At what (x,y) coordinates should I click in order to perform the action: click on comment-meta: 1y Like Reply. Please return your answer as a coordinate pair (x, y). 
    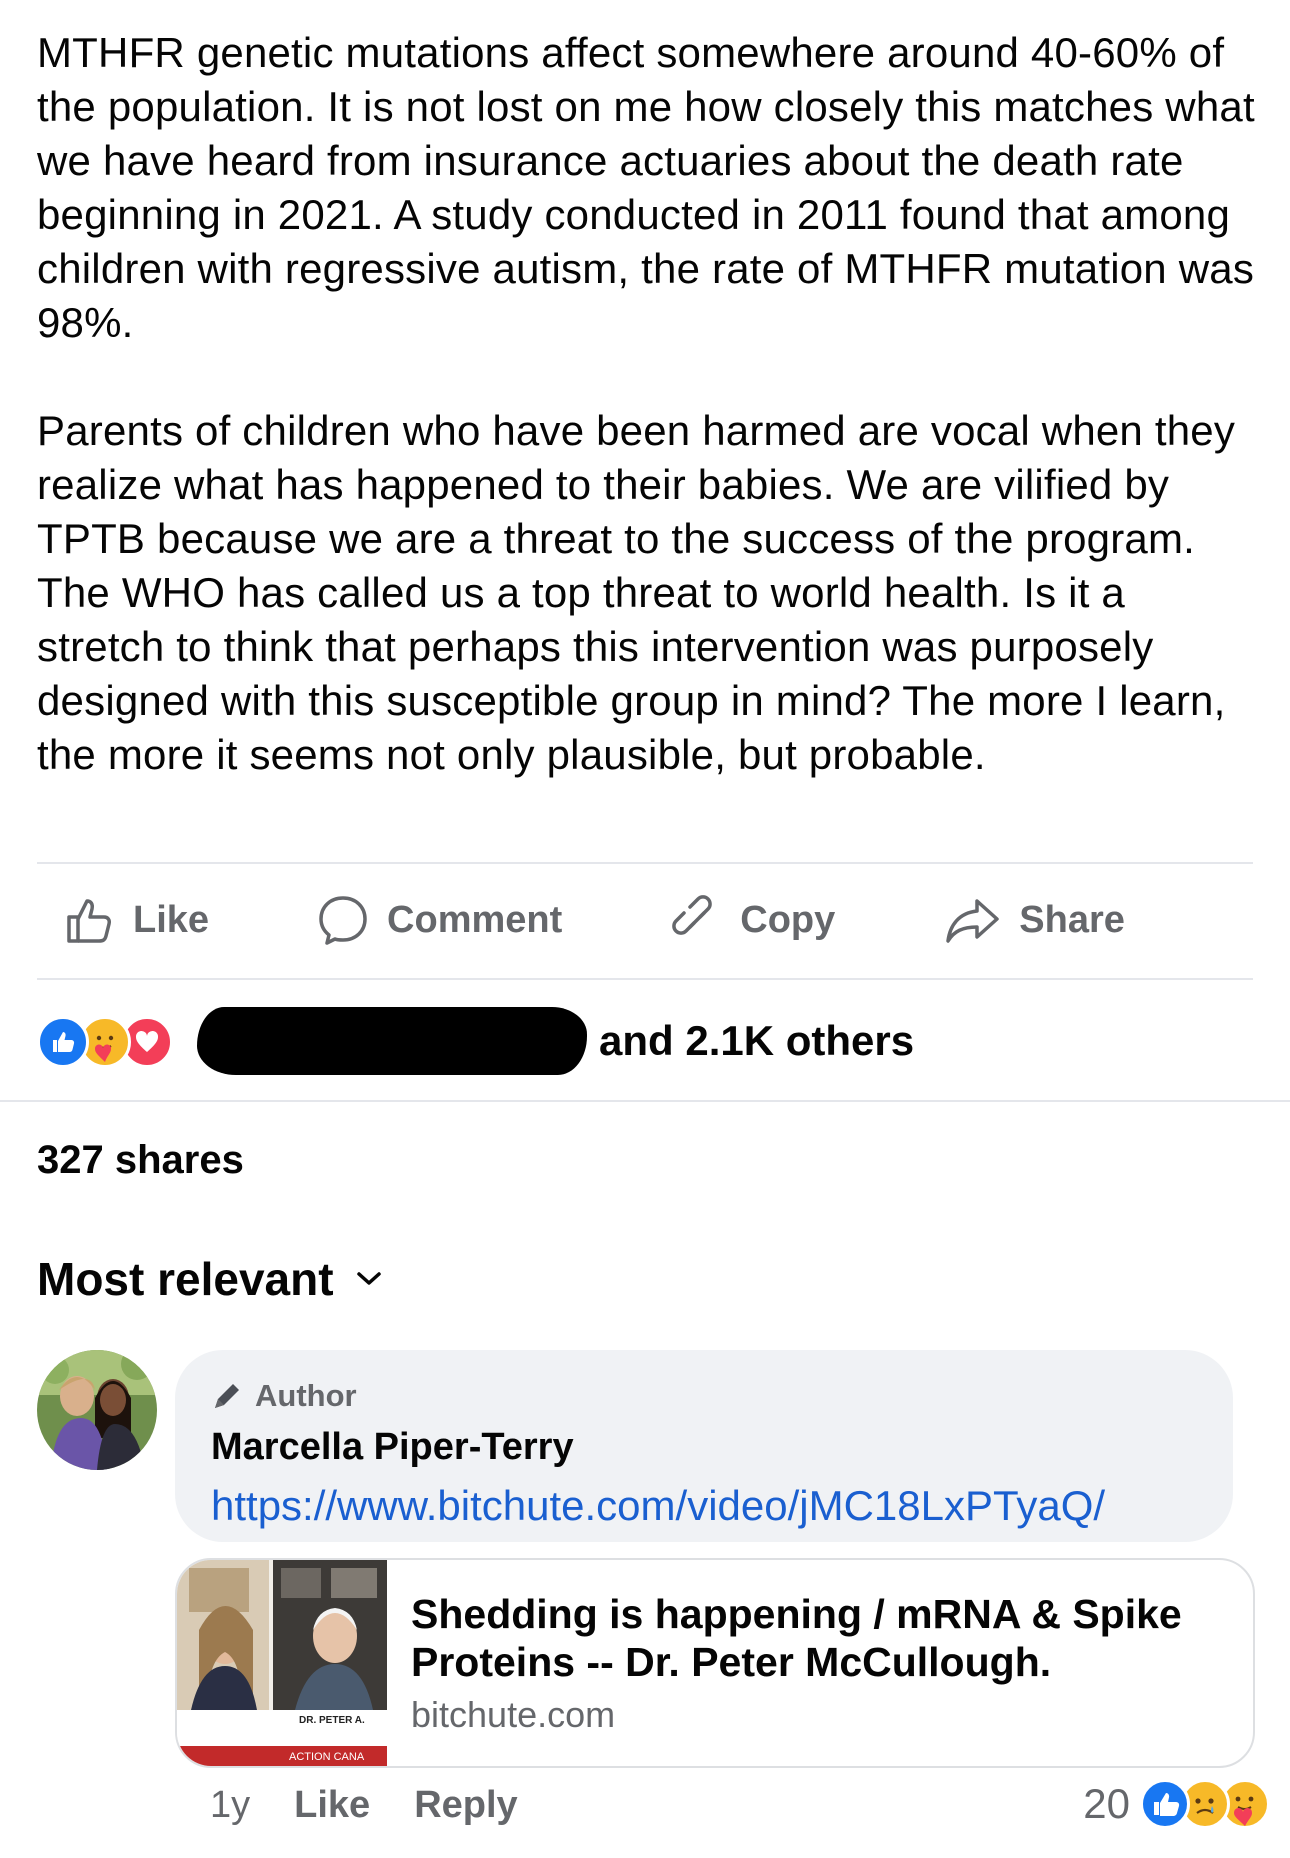
    Looking at the image, I should click on (364, 1805).